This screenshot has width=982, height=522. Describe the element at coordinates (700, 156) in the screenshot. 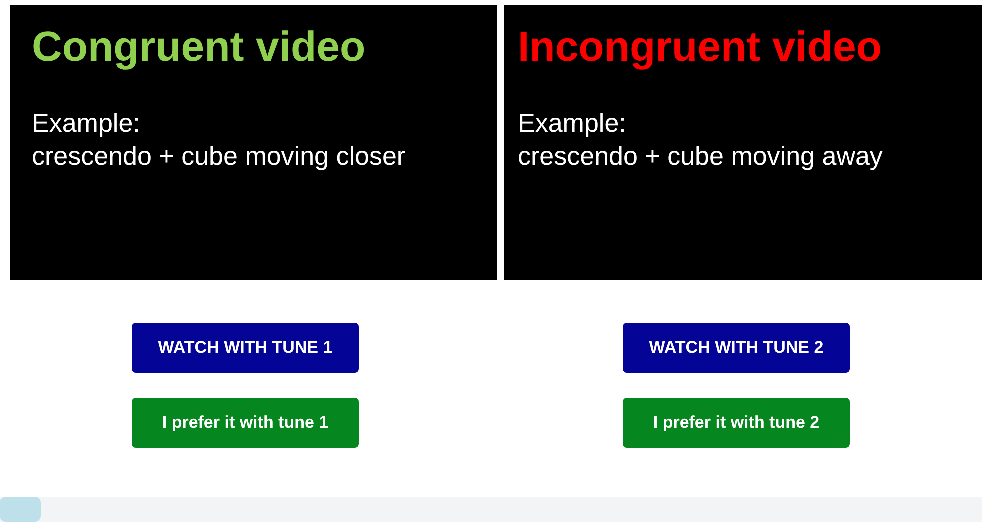

I see `example-text: crescendo + cube moving away` at that location.